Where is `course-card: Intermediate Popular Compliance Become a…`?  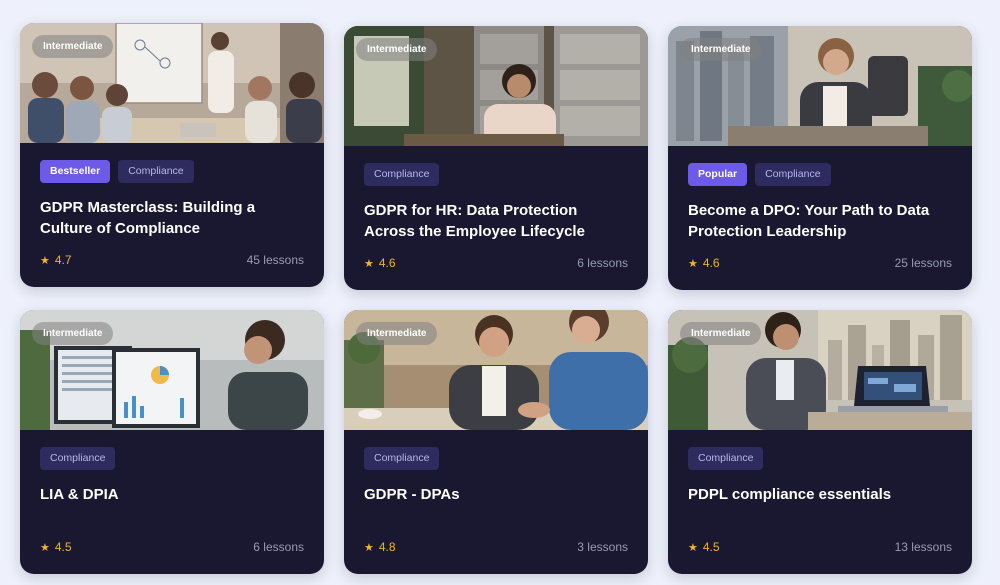 course-card: Intermediate Popular Compliance Become a… is located at coordinates (820, 158).